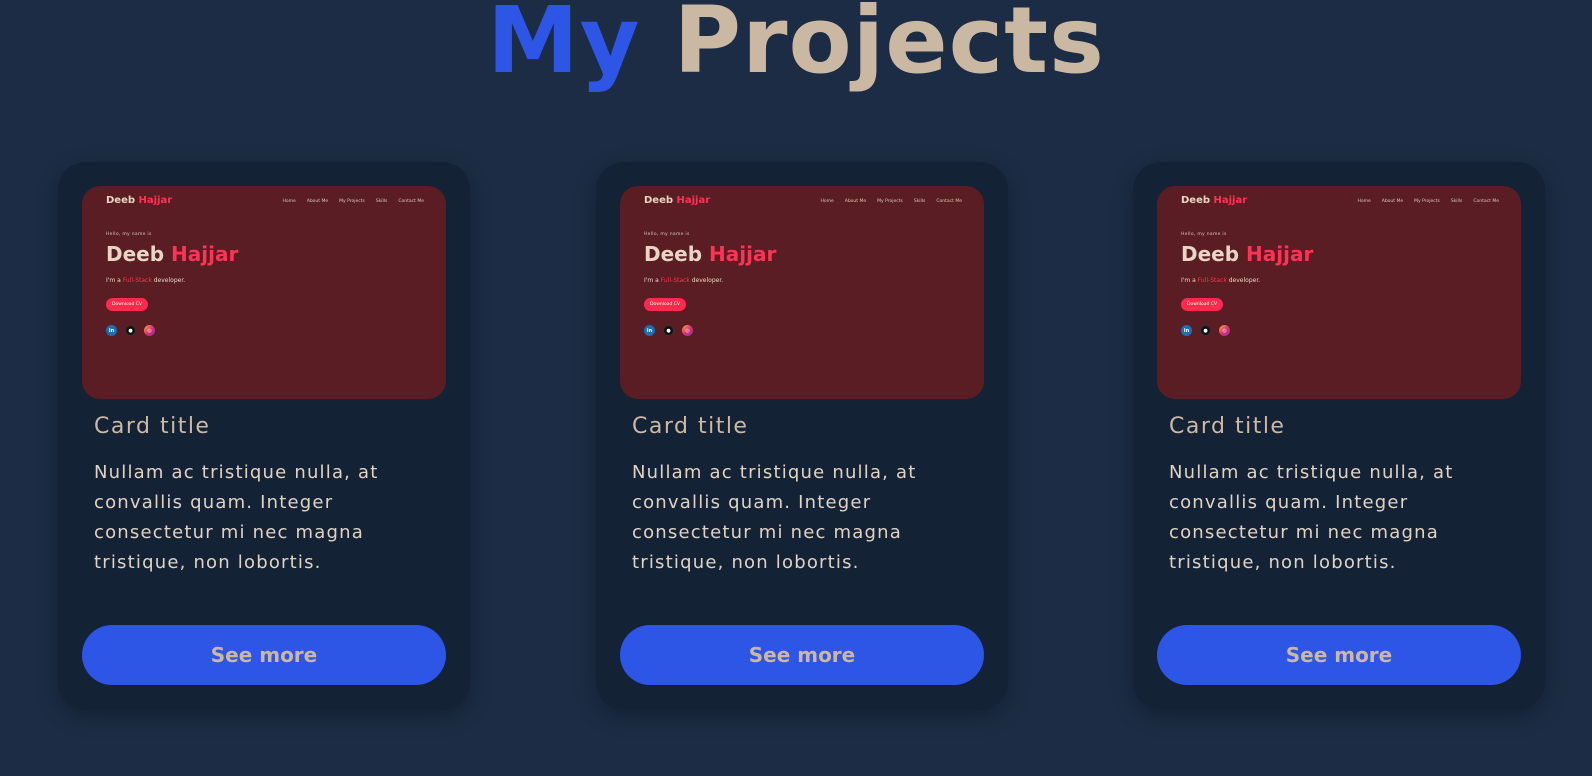 Image resolution: width=1592 pixels, height=776 pixels. What do you see at coordinates (889, 47) in the screenshot?
I see `heading-word-projects: Projects` at bounding box center [889, 47].